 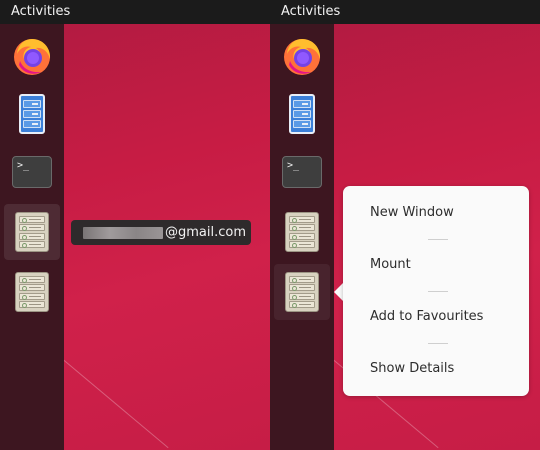 What do you see at coordinates (436, 265) in the screenshot?
I see `menu-item-mount: Mount` at bounding box center [436, 265].